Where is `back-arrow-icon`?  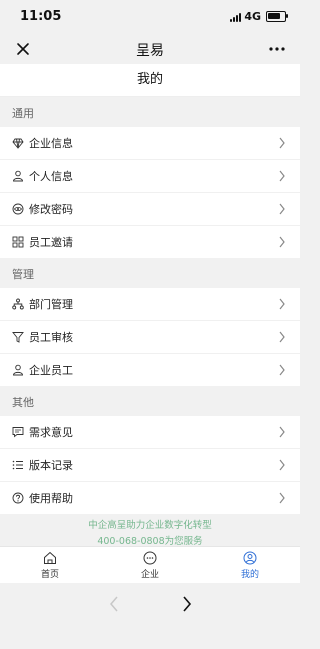
back-arrow-icon is located at coordinates (114, 604).